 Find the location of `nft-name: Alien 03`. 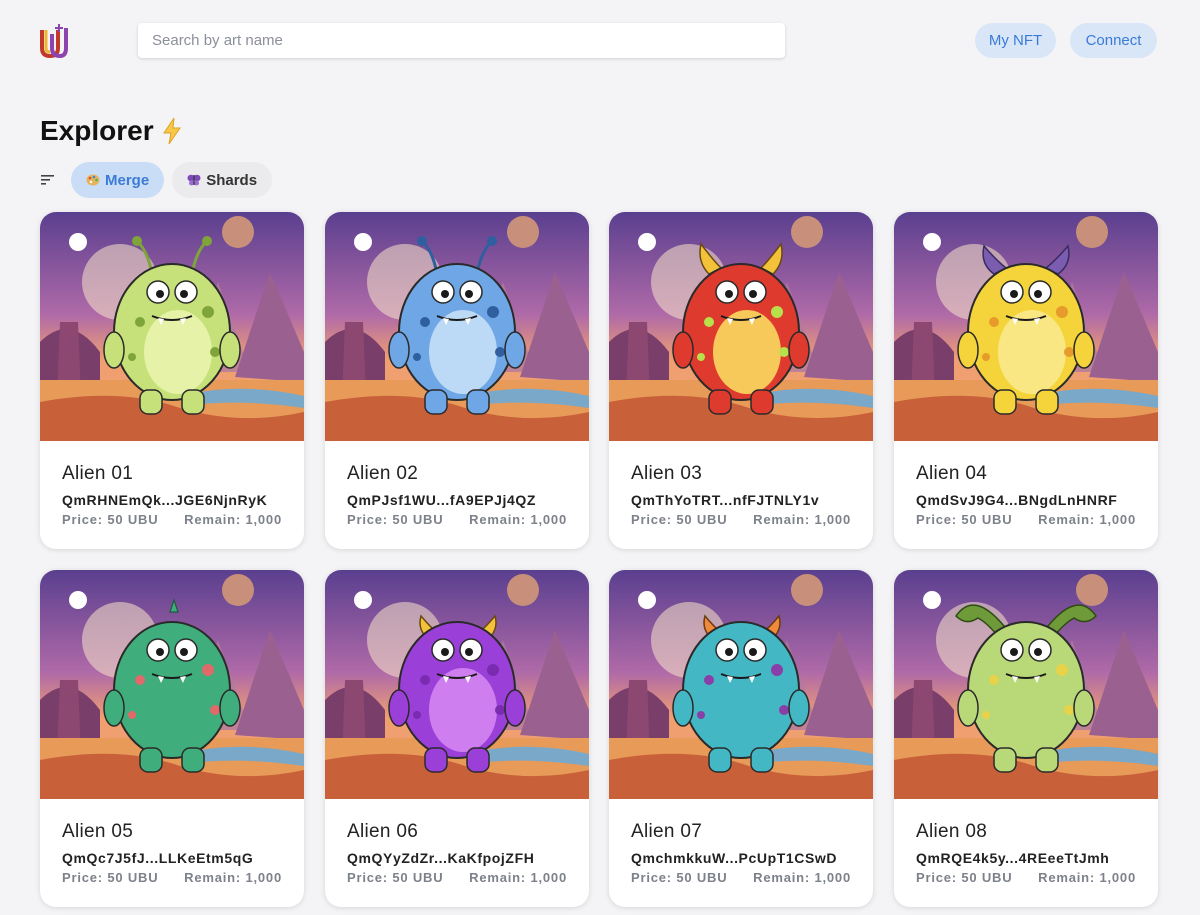

nft-name: Alien 03 is located at coordinates (667, 473).